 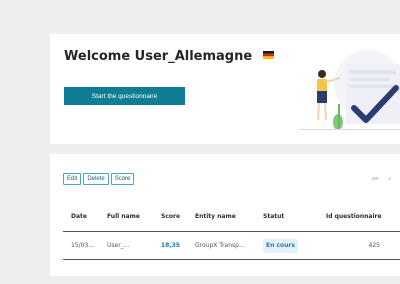 I want to click on column-header-statut: Statut, so click(x=293, y=217).